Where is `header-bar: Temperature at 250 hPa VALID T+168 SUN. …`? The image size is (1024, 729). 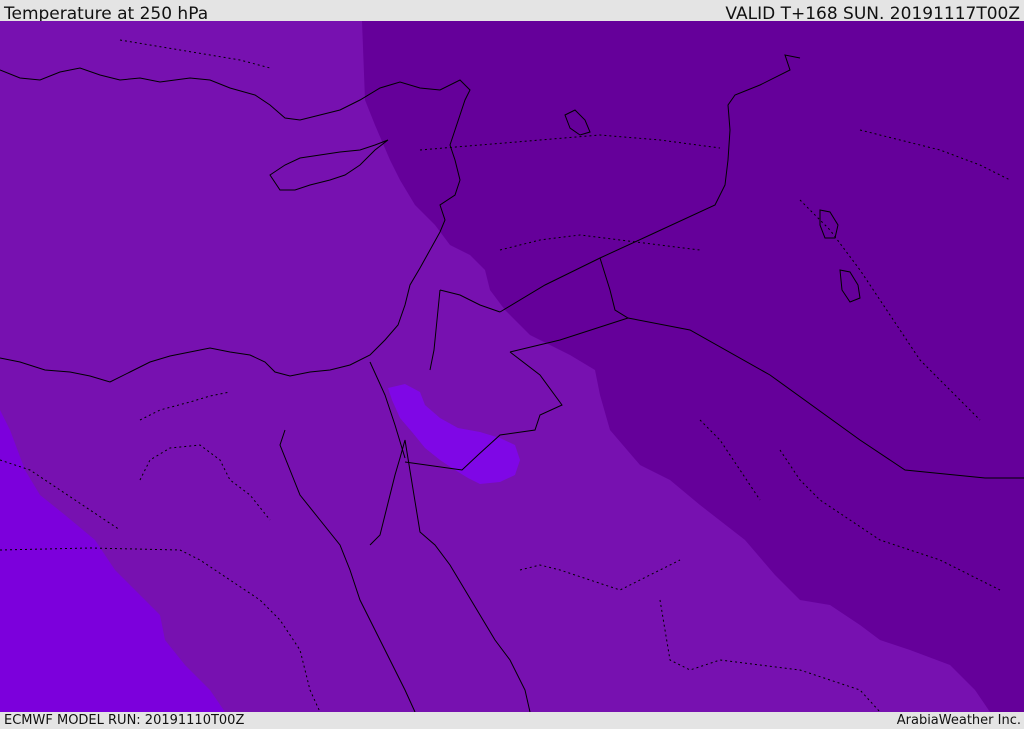
header-bar: Temperature at 250 hPa VALID T+168 SUN. … is located at coordinates (512, 12).